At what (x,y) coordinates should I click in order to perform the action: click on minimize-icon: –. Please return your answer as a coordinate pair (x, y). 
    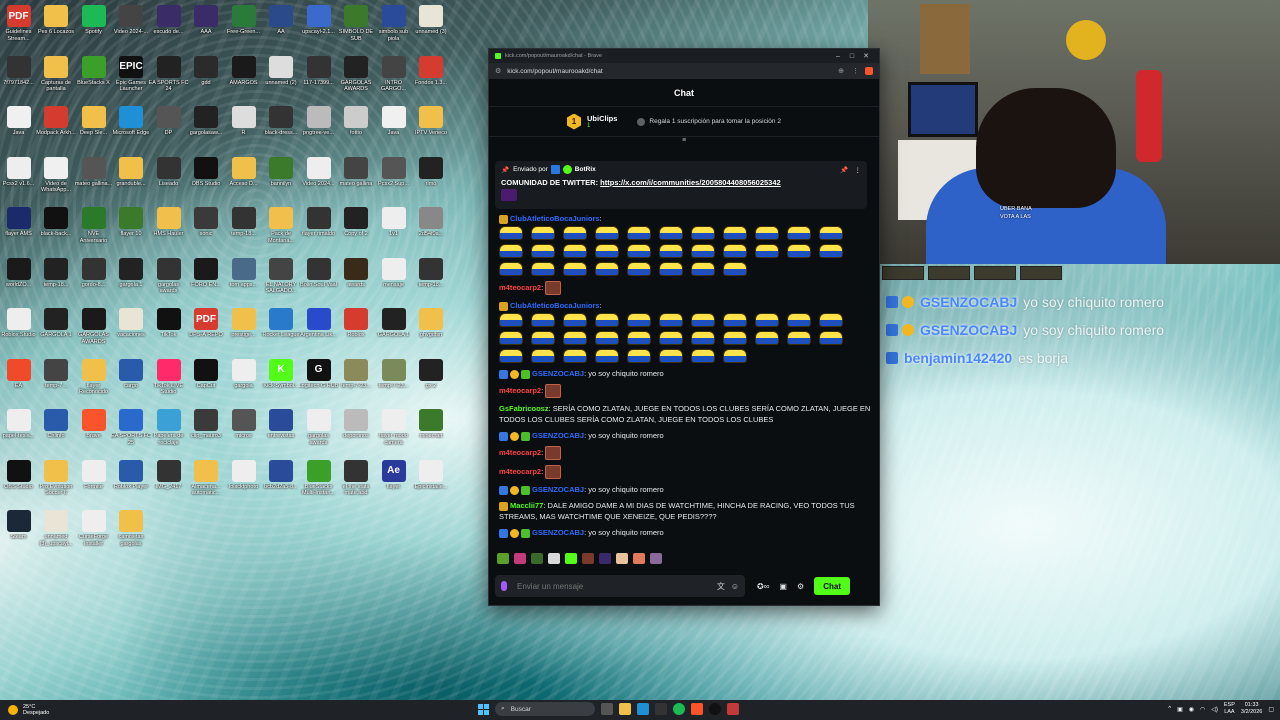
    Looking at the image, I should click on (838, 56).